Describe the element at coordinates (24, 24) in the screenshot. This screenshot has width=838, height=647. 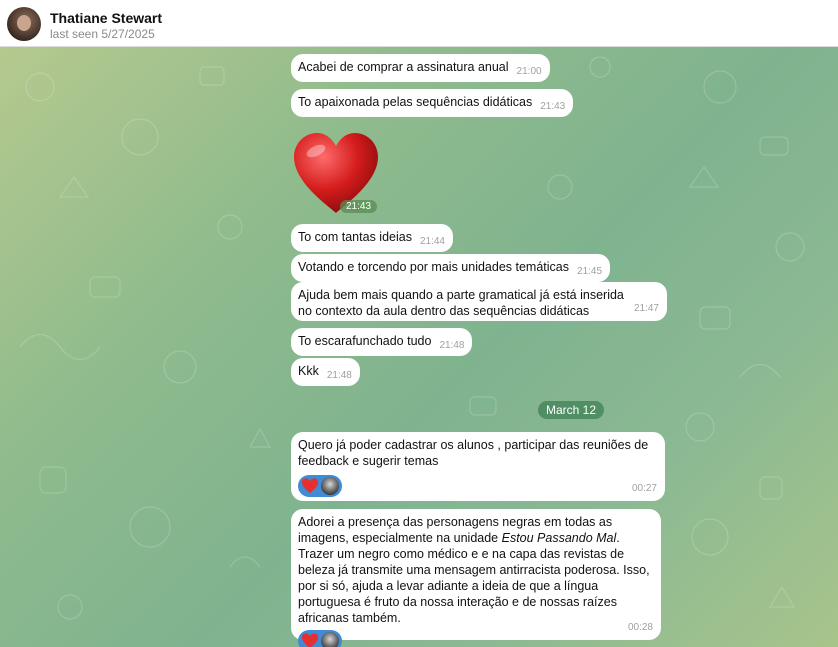
I see `contact-avatar` at that location.